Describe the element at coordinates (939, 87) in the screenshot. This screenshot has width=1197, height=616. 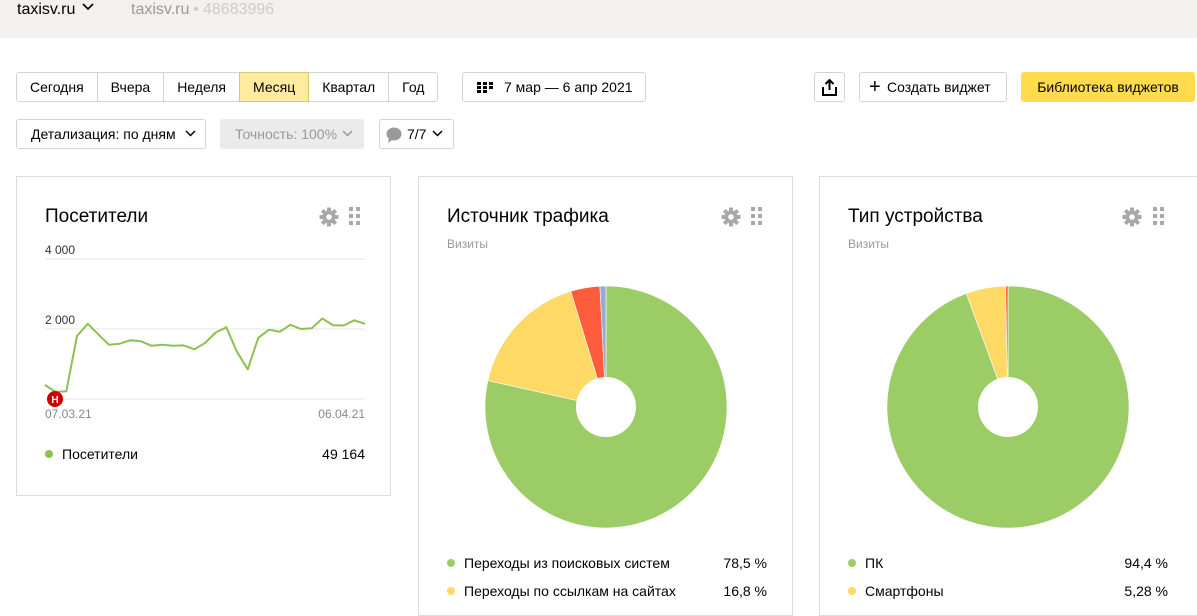
I see `create-widget-label: Создать виджет` at that location.